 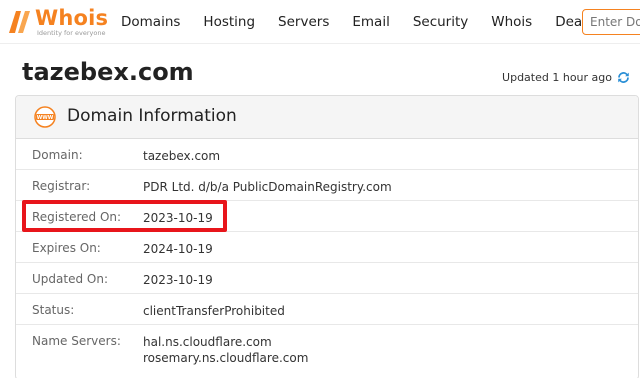 What do you see at coordinates (182, 156) in the screenshot?
I see `row-value: tazebex.com` at bounding box center [182, 156].